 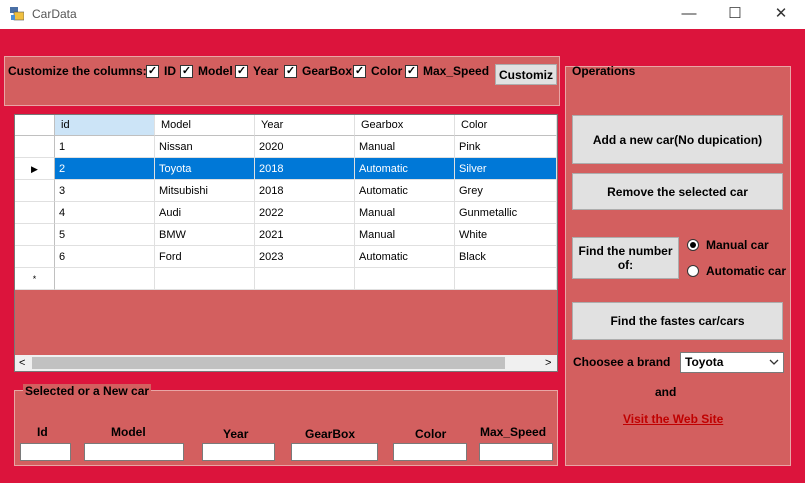 I want to click on checkbox-color: ✓, so click(x=359, y=71).